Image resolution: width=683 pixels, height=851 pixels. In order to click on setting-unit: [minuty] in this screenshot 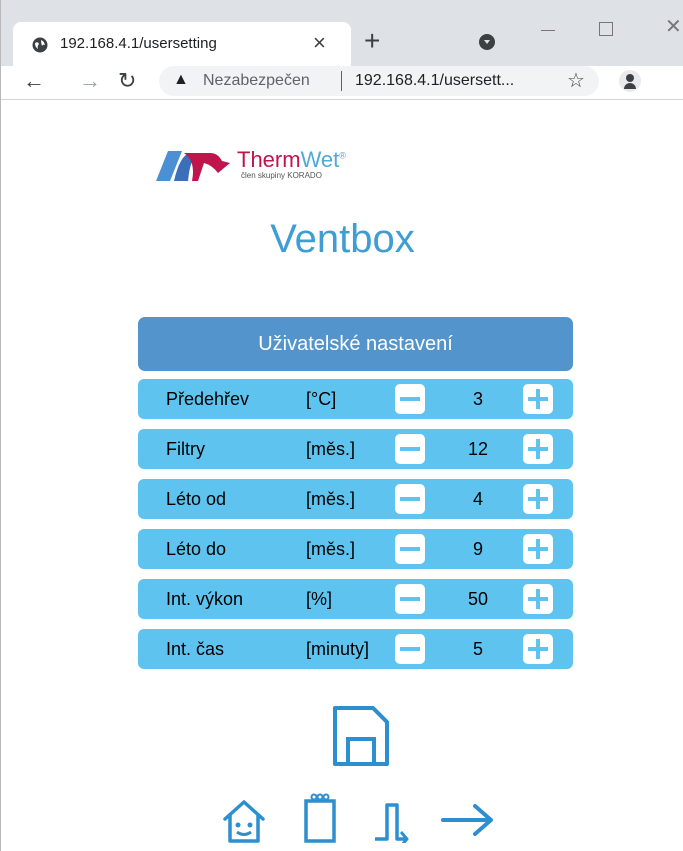, I will do `click(338, 649)`.